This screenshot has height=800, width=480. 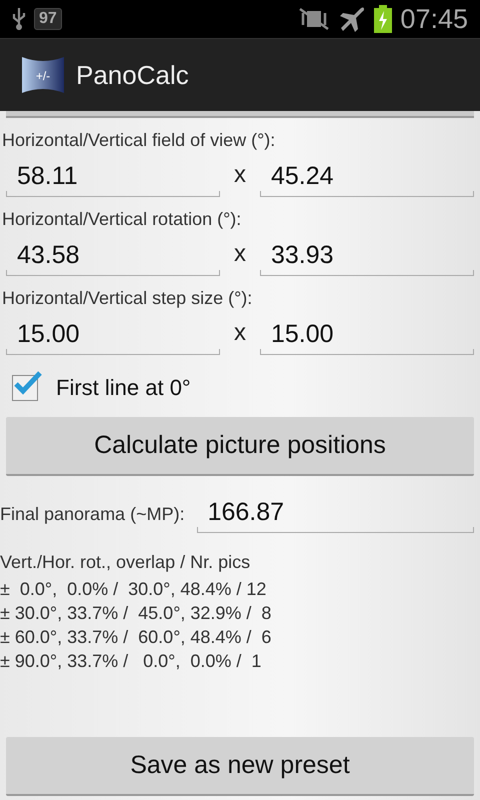 What do you see at coordinates (48, 19) in the screenshot?
I see `notification-count: 97` at bounding box center [48, 19].